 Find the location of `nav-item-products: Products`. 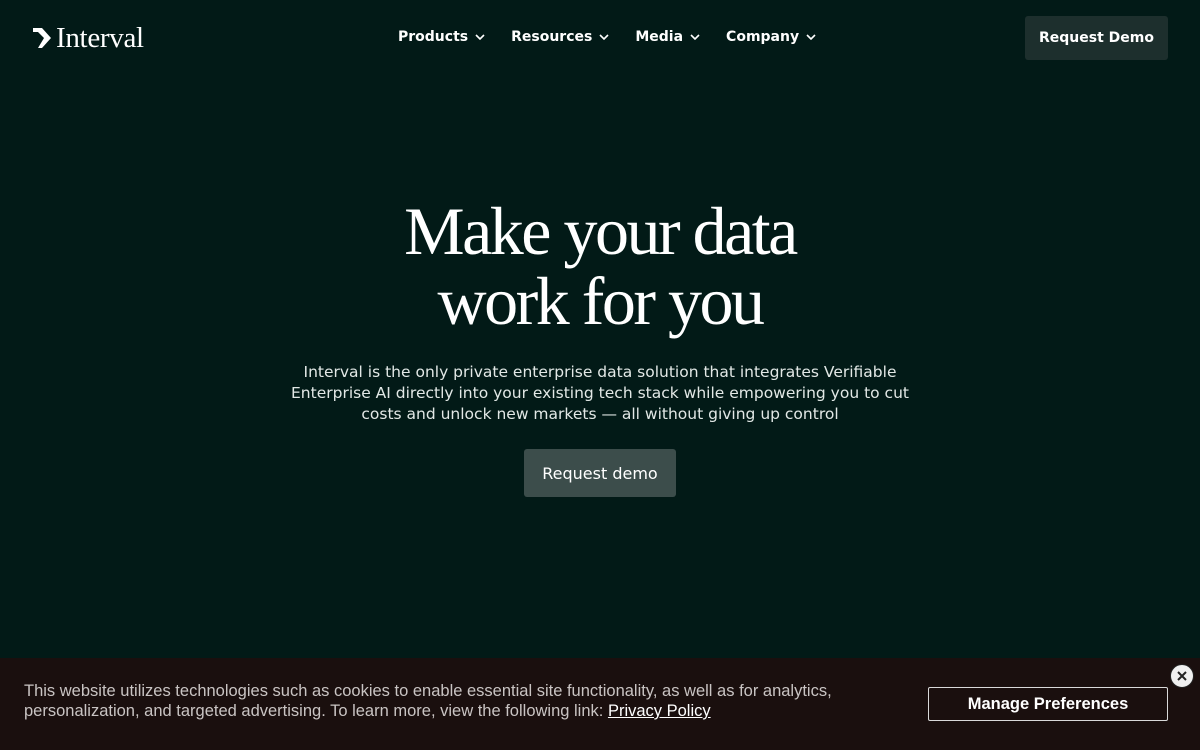

nav-item-products: Products is located at coordinates (441, 37).